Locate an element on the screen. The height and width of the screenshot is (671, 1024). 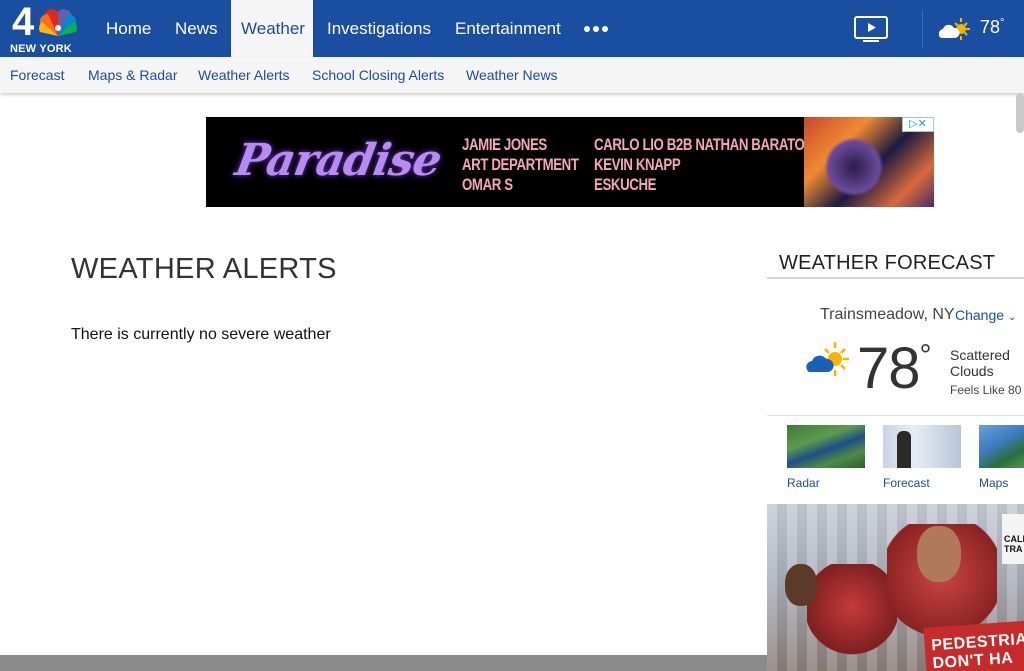
ad-brand: Paradise is located at coordinates (338, 160).